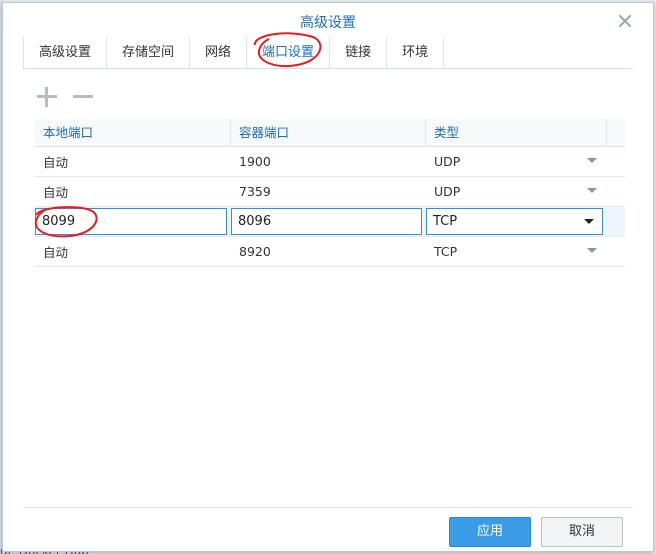 The height and width of the screenshot is (554, 656). I want to click on close-icon, so click(625, 21).